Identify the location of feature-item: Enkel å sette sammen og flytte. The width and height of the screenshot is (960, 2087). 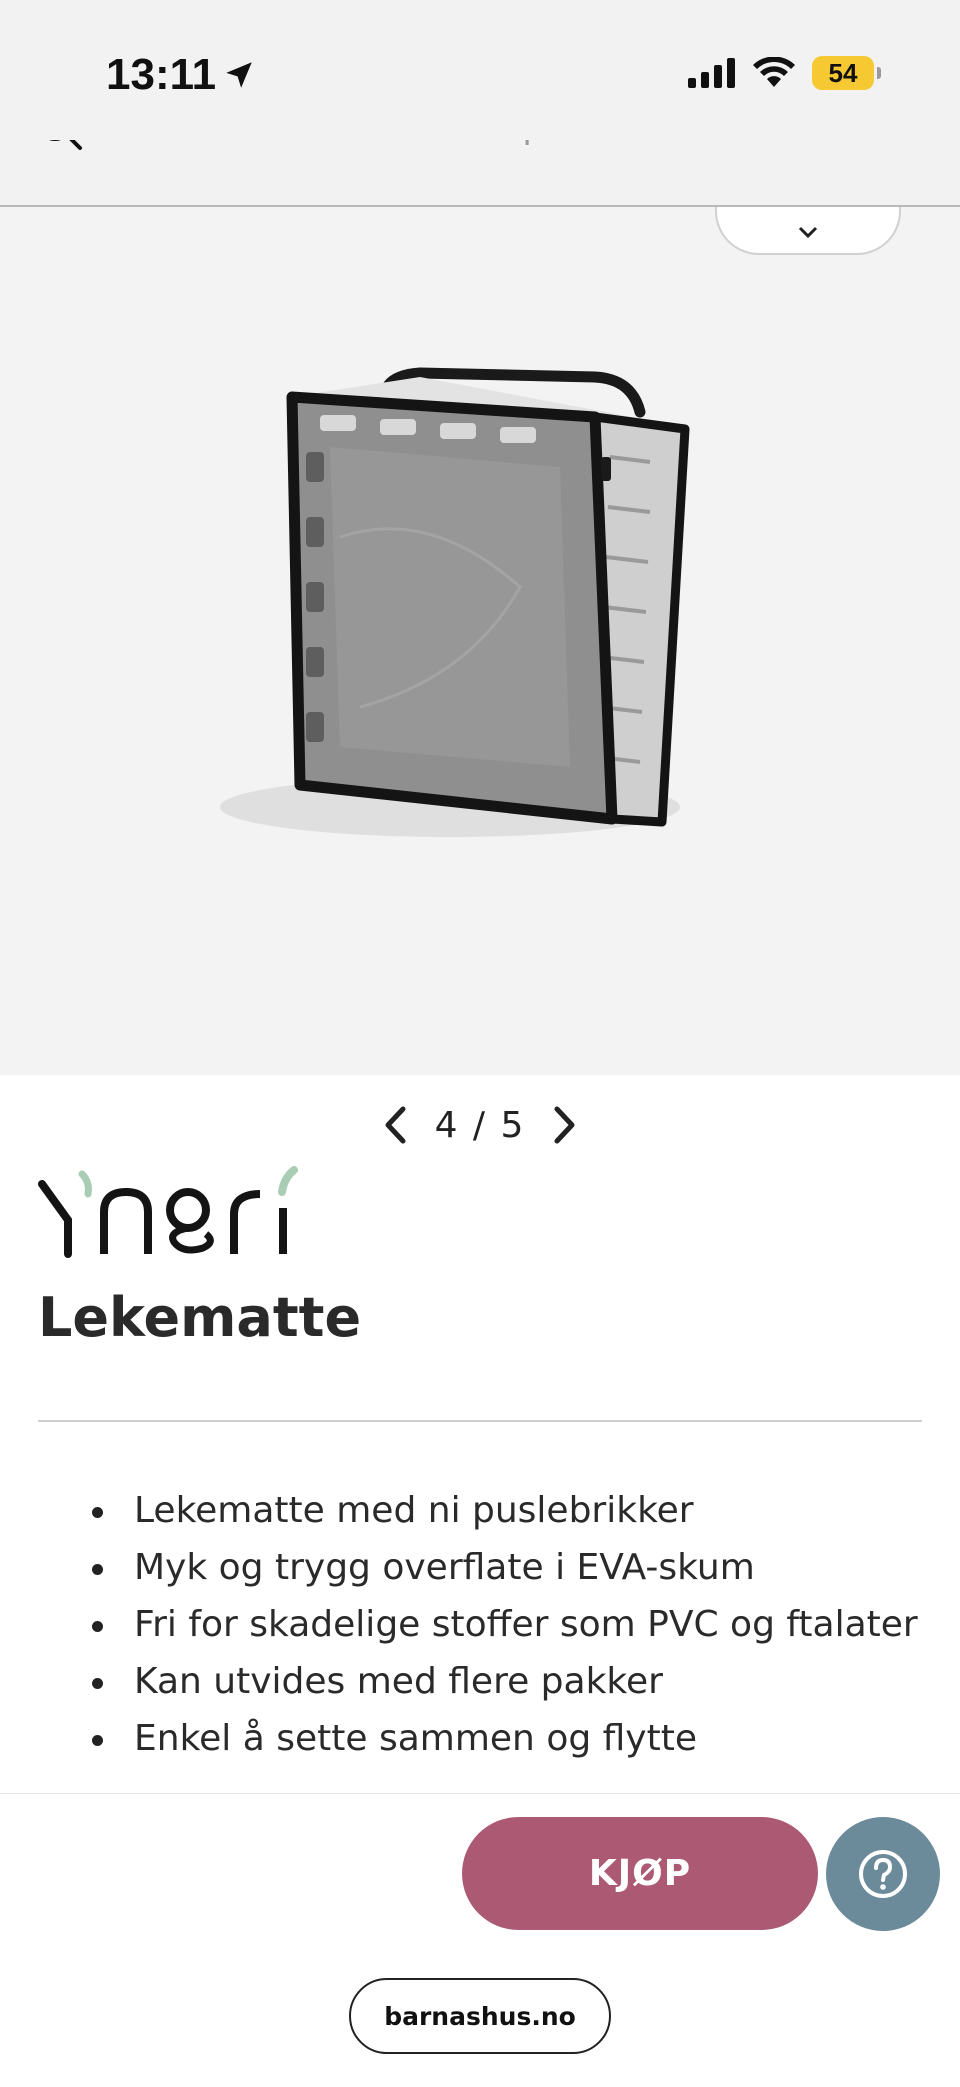
(506, 1738).